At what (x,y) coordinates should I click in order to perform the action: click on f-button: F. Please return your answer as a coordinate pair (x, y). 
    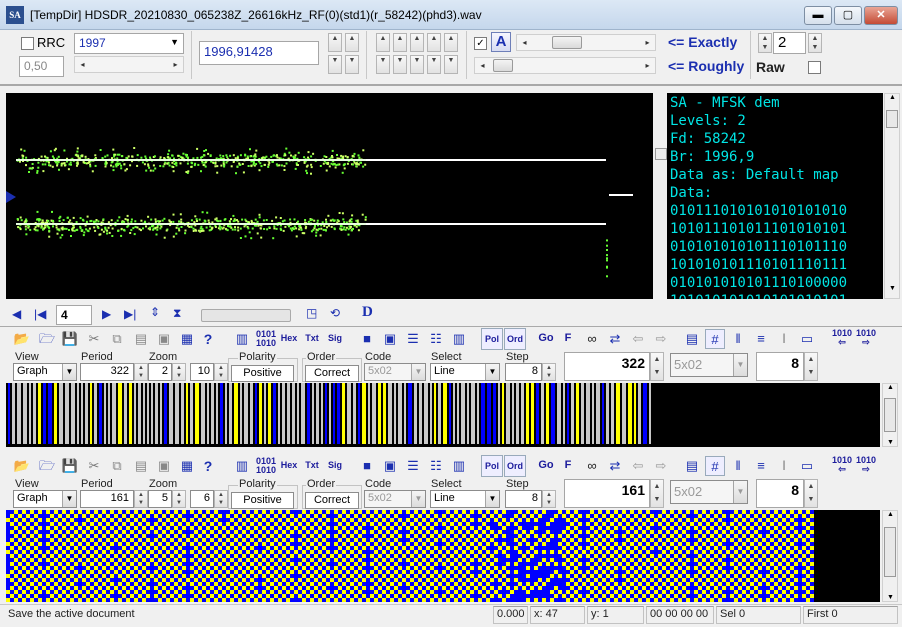
    Looking at the image, I should click on (568, 466).